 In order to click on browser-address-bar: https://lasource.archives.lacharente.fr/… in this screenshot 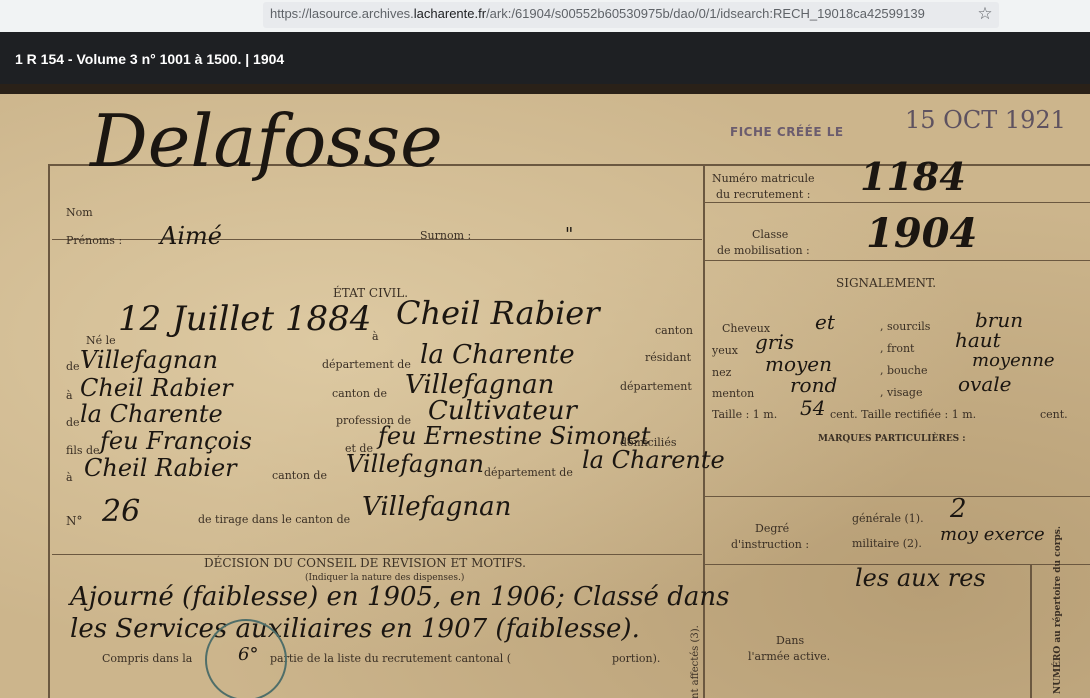, I will do `click(545, 16)`.